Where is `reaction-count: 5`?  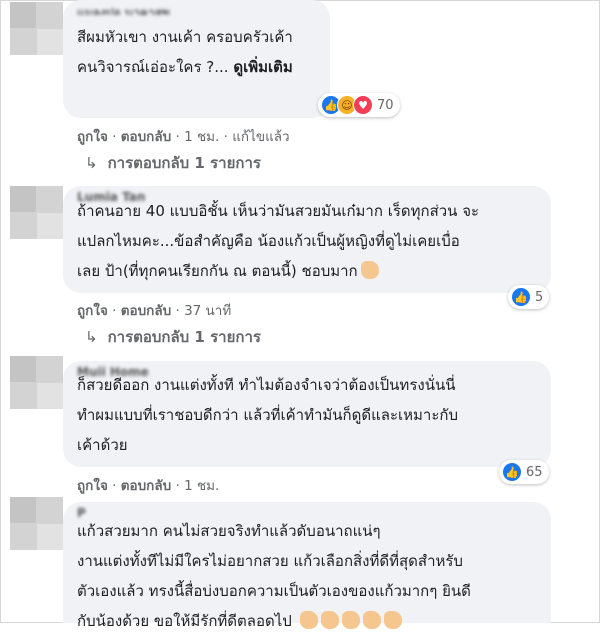
reaction-count: 5 is located at coordinates (539, 297).